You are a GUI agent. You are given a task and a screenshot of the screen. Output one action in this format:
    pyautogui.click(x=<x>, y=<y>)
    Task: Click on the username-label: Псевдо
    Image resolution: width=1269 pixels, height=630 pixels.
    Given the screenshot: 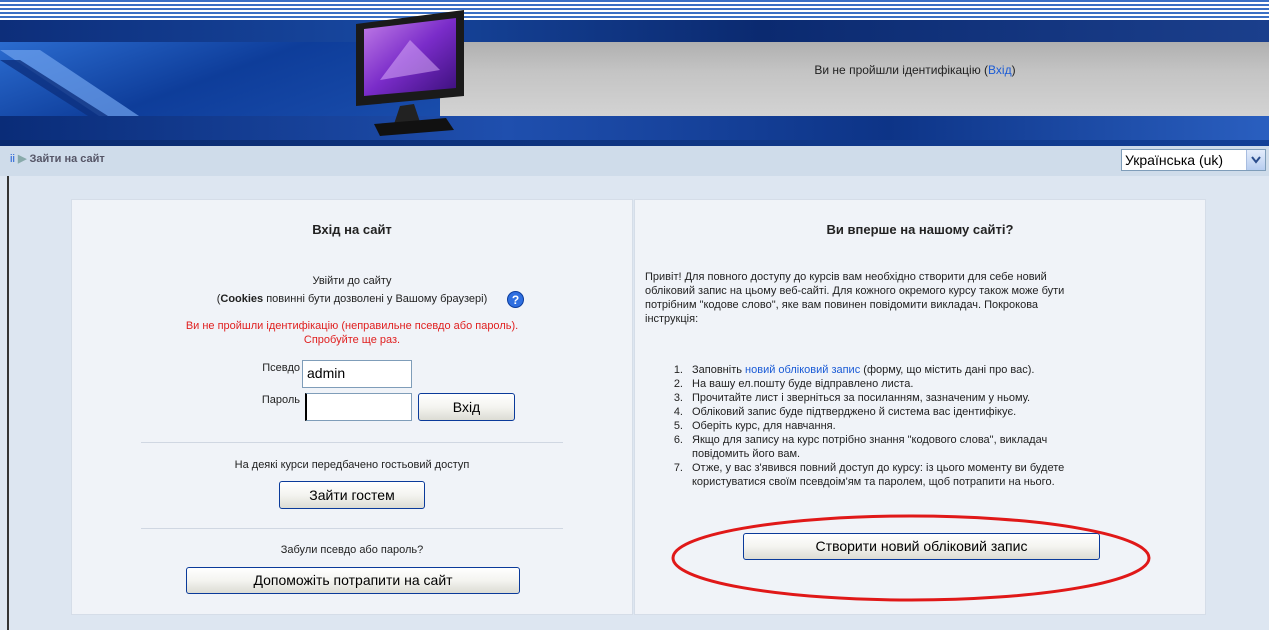 What is the action you would take?
    pyautogui.click(x=281, y=368)
    